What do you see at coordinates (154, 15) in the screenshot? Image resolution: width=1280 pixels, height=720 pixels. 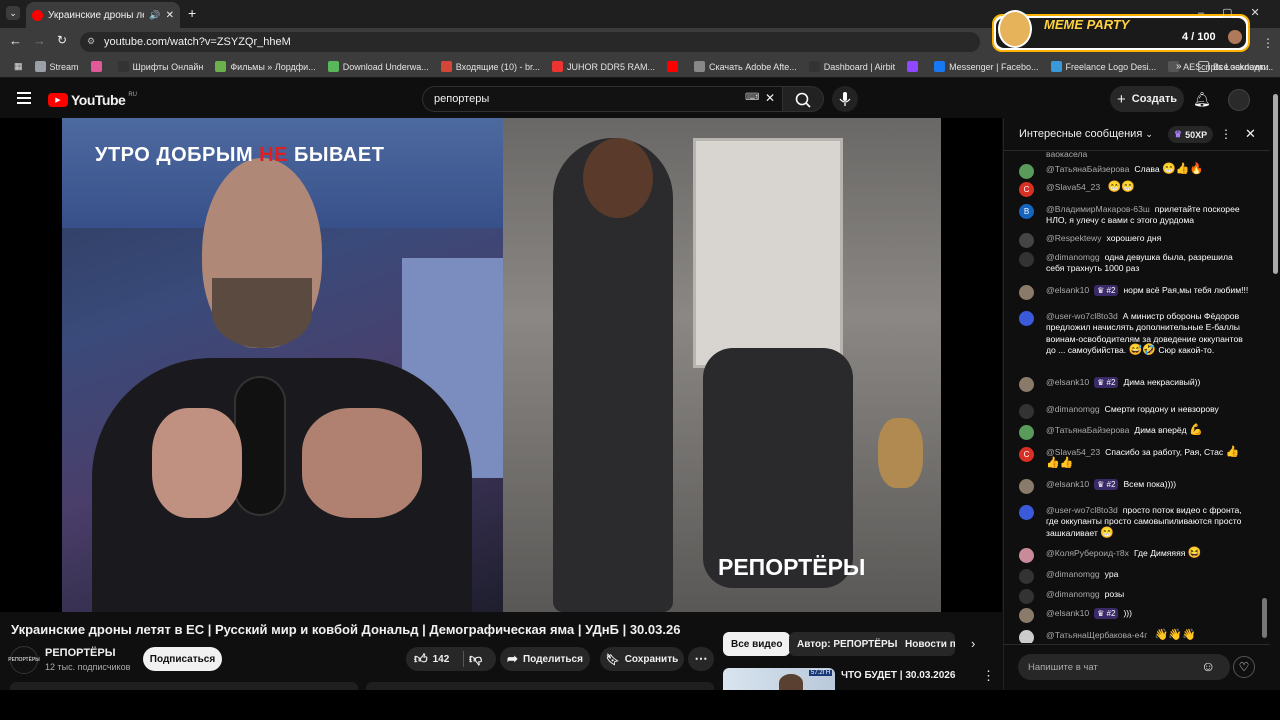 I see `speaker-icon: 🔊` at bounding box center [154, 15].